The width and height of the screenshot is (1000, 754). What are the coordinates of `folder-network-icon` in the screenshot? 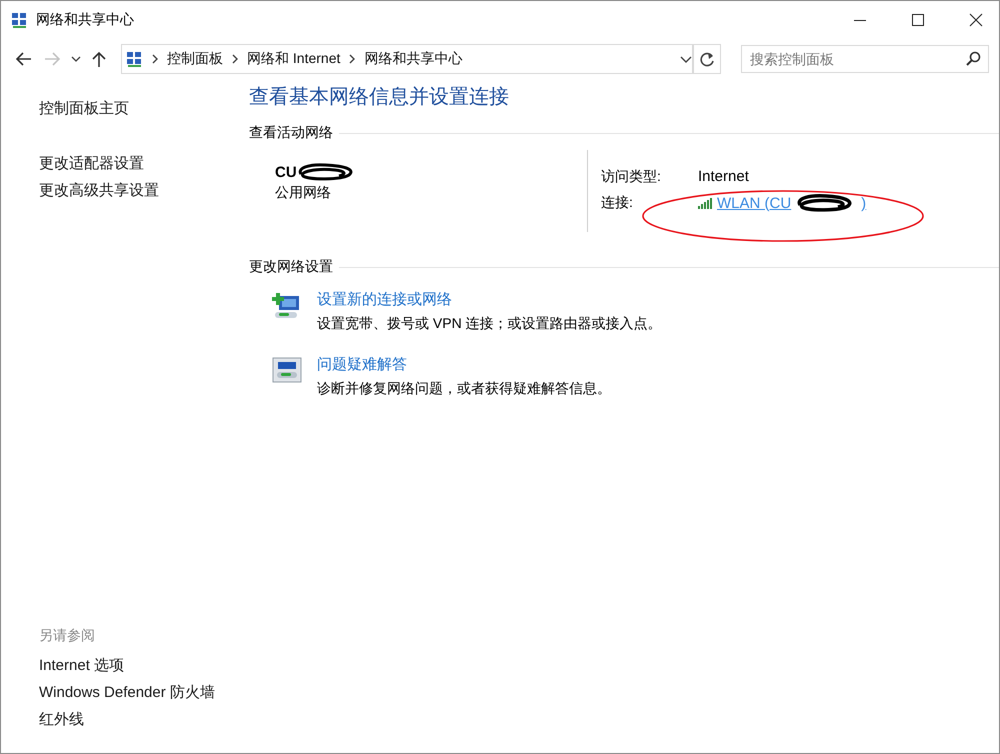 It's located at (134, 59).